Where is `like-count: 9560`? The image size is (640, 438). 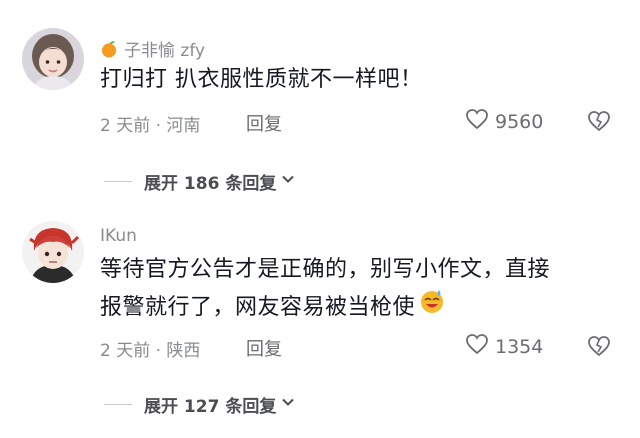
like-count: 9560 is located at coordinates (519, 121).